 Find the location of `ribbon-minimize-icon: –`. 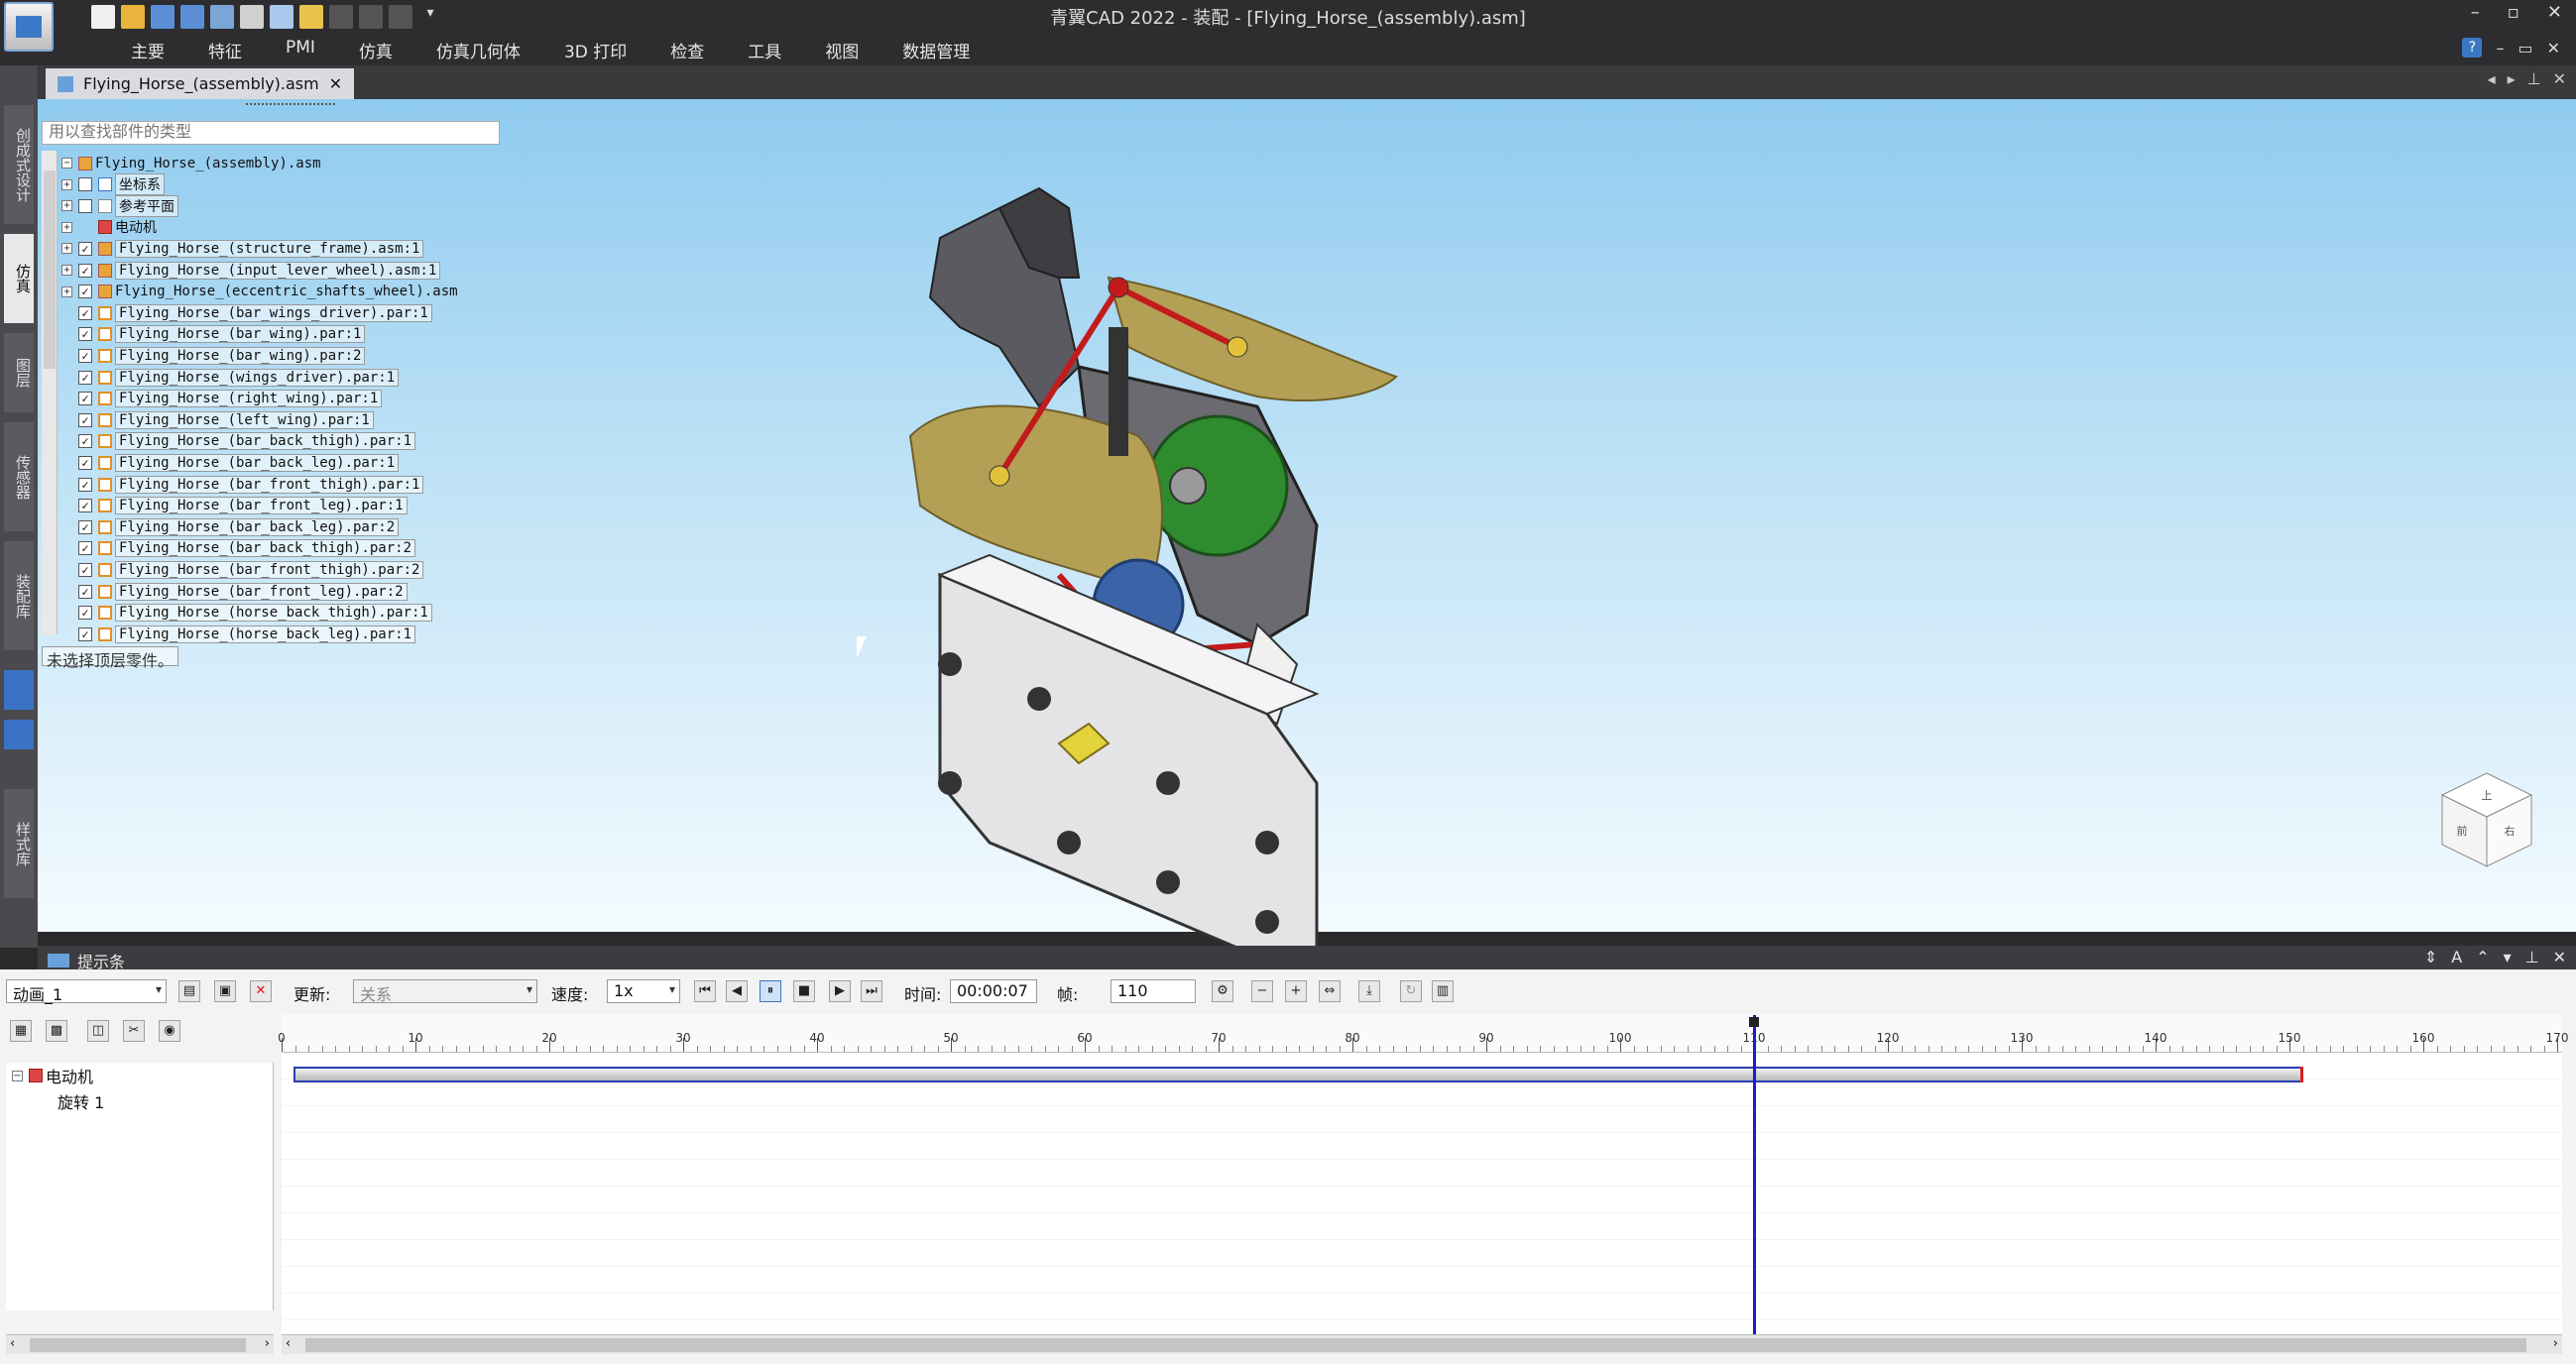

ribbon-minimize-icon: – is located at coordinates (2500, 48).